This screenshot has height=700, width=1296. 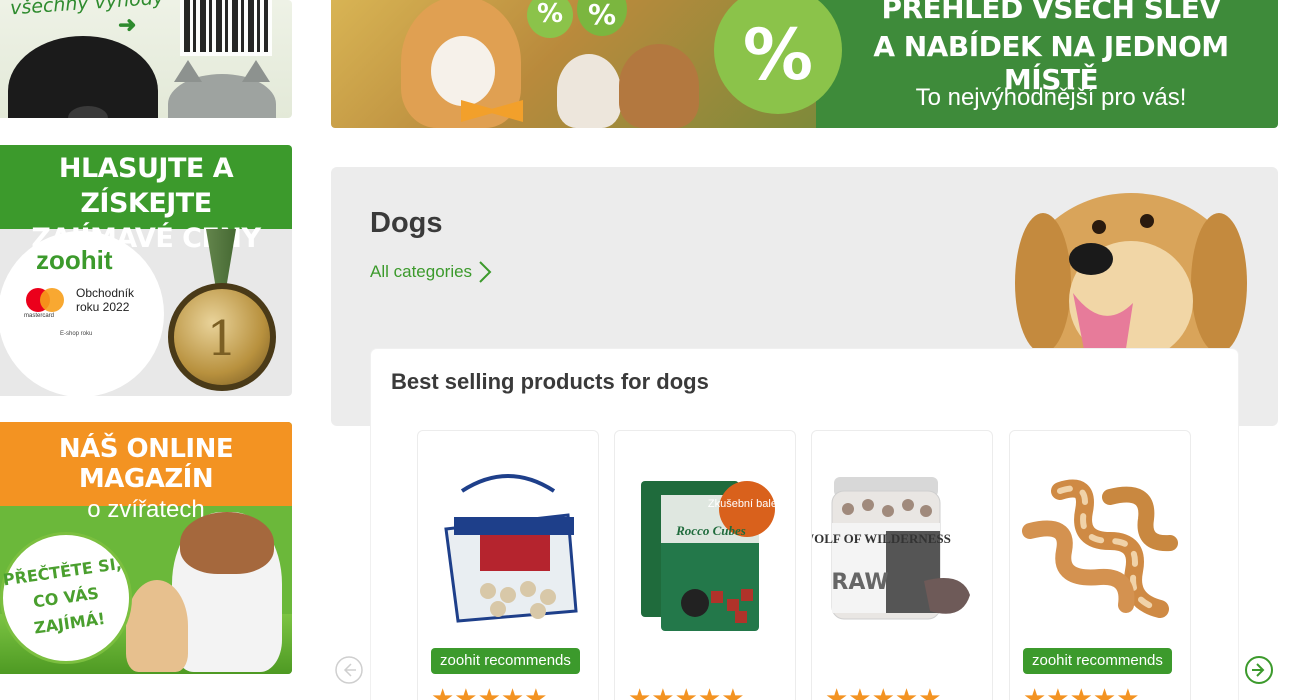 What do you see at coordinates (226, 28) in the screenshot?
I see `qr-code-image` at bounding box center [226, 28].